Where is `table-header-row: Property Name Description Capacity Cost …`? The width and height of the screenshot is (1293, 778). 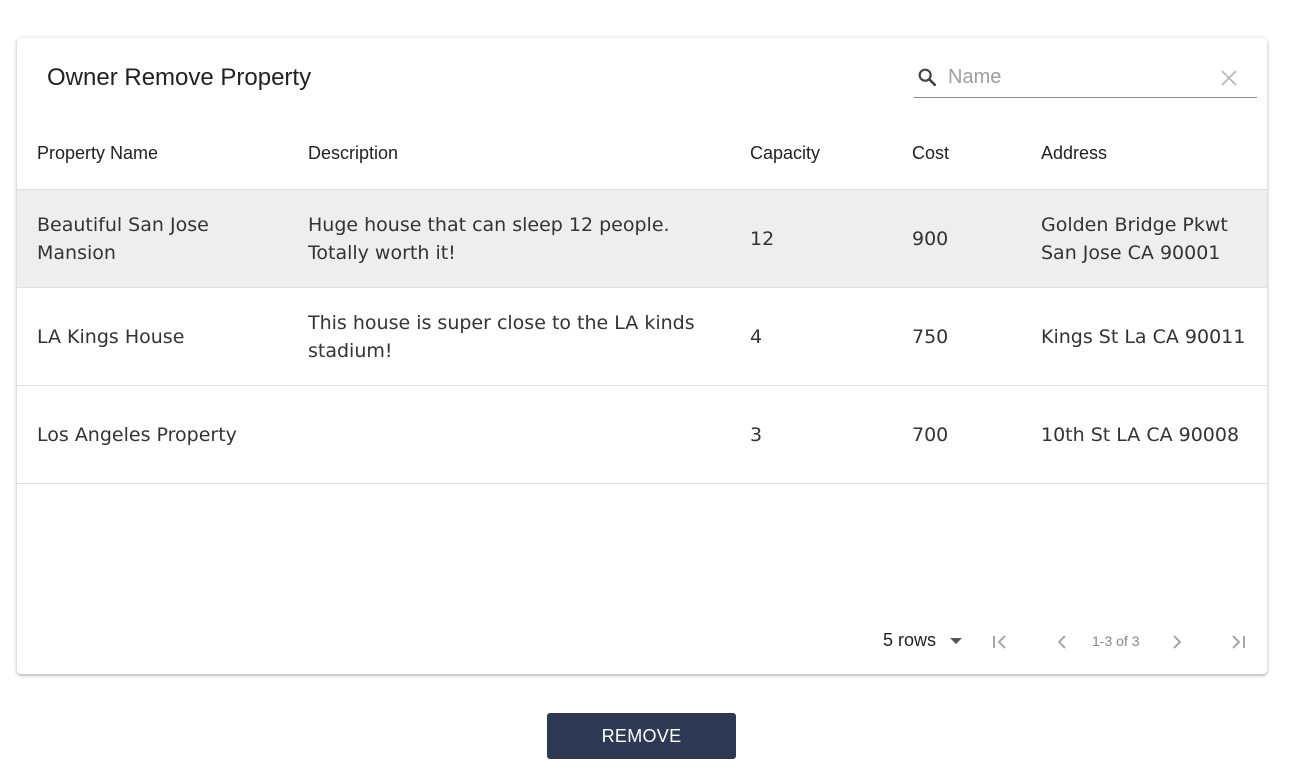
table-header-row: Property Name Description Capacity Cost … is located at coordinates (642, 154).